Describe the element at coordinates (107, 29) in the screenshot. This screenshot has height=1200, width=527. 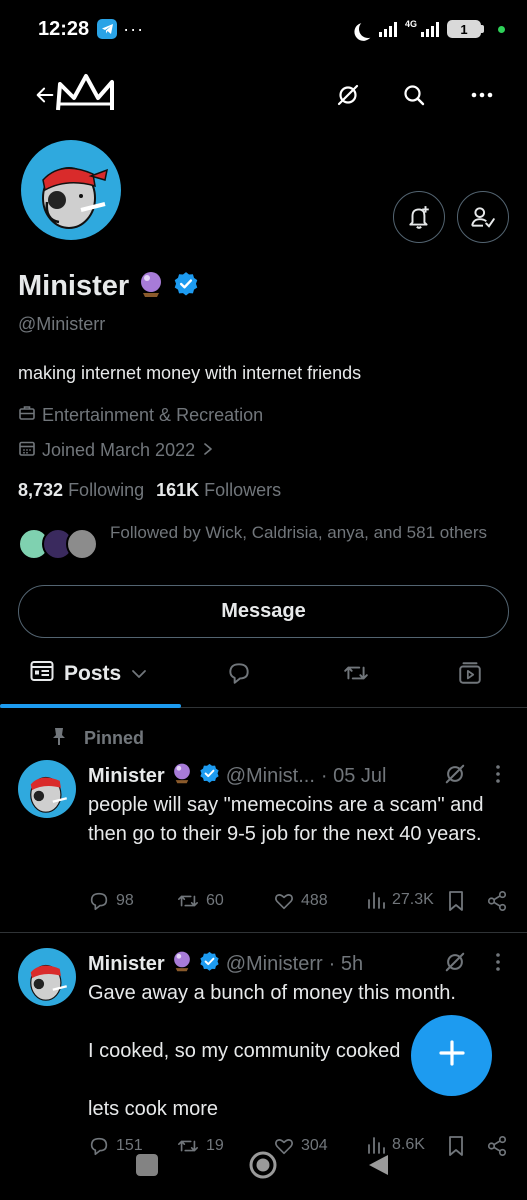
I see `telegram-icon` at that location.